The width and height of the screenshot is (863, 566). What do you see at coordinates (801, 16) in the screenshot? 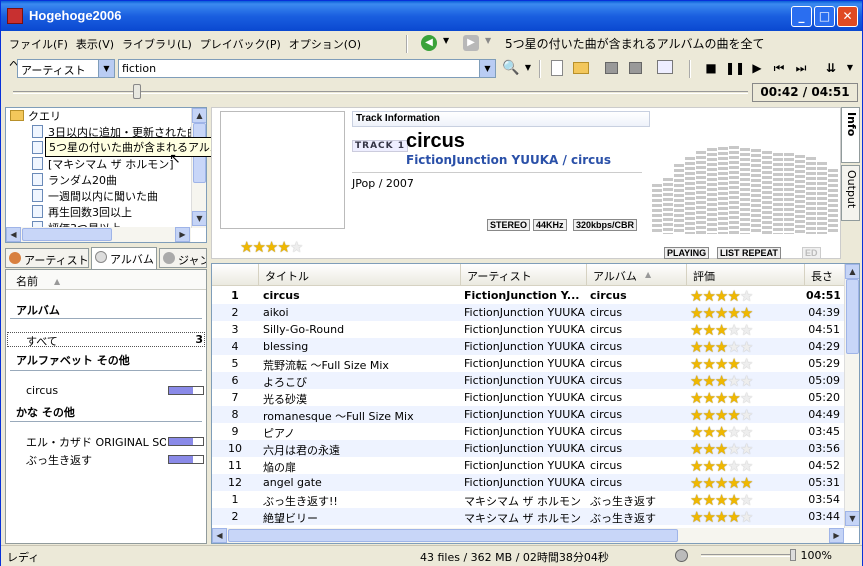
I see `minimize-button: _` at bounding box center [801, 16].